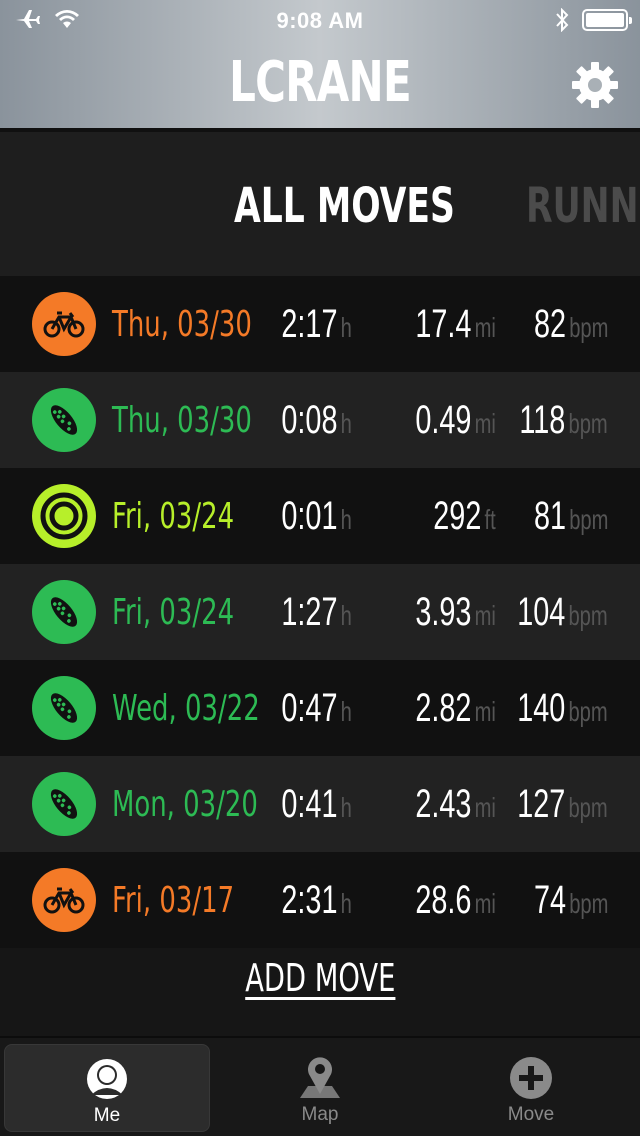 This screenshot has width=640, height=1136. I want to click on move-row: Fri, 03/24 1:27 h 3.93 mi 104 bpm, so click(320, 612).